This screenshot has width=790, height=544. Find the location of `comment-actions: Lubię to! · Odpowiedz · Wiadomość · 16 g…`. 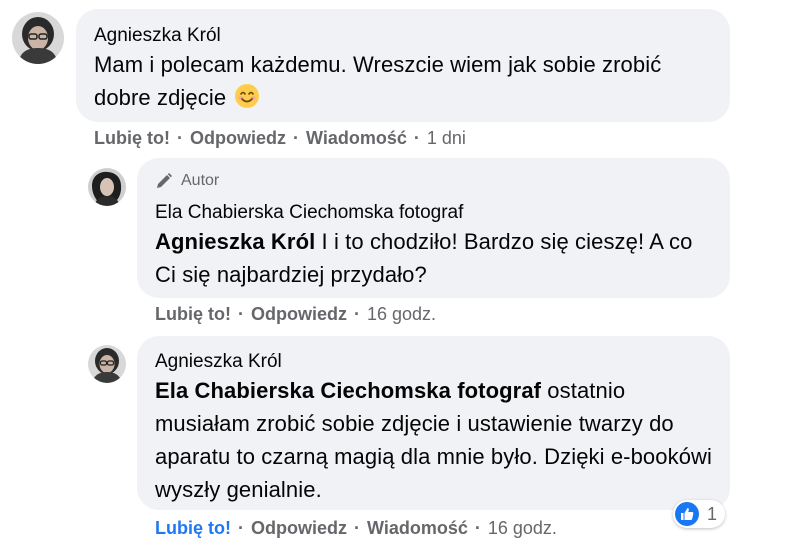

comment-actions: Lubię to! · Odpowiedz · Wiadomość · 16 g… is located at coordinates (356, 528).